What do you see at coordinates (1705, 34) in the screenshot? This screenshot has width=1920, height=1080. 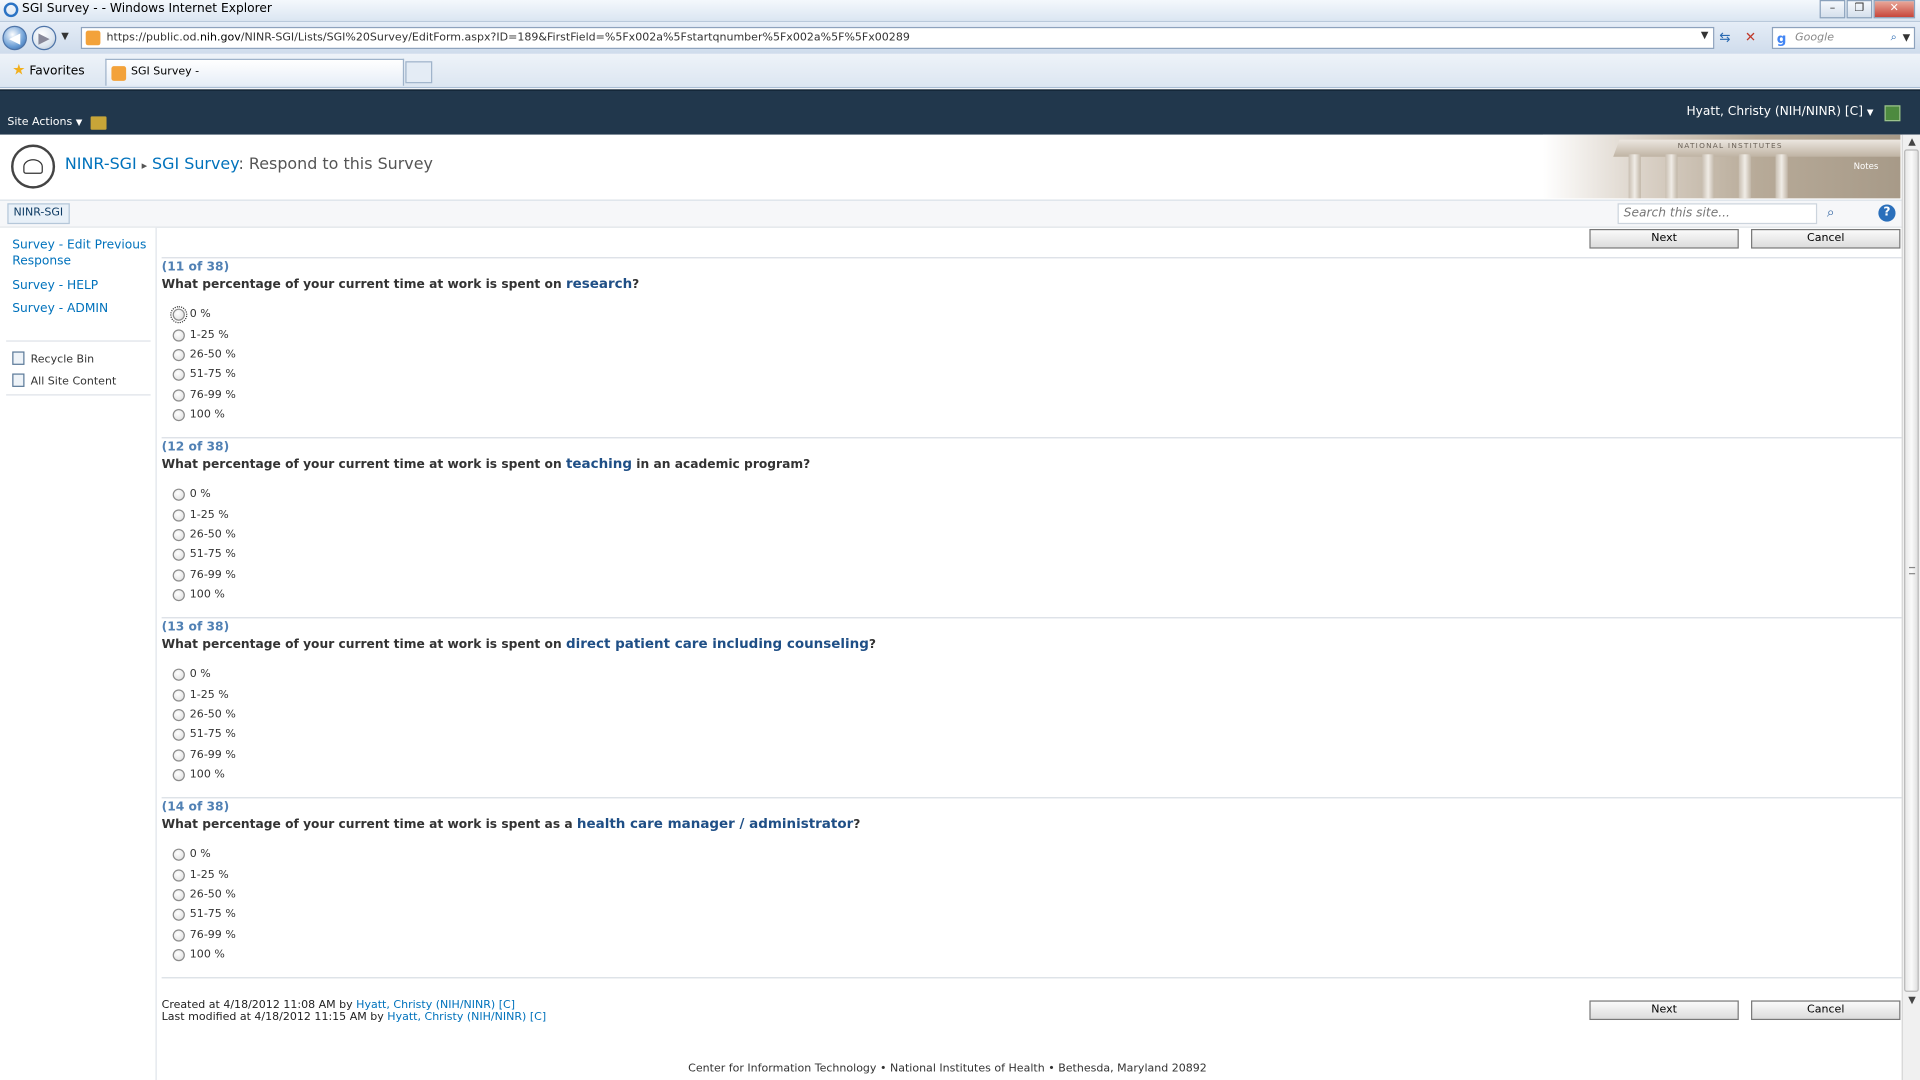 I see `address-dropdown-icon: ▼` at bounding box center [1705, 34].